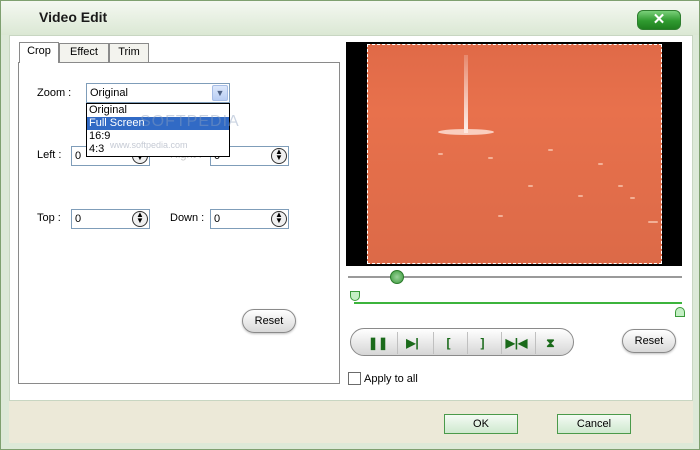 The width and height of the screenshot is (700, 450). Describe the element at coordinates (129, 52) in the screenshot. I see `tab-trim: Trim` at that location.